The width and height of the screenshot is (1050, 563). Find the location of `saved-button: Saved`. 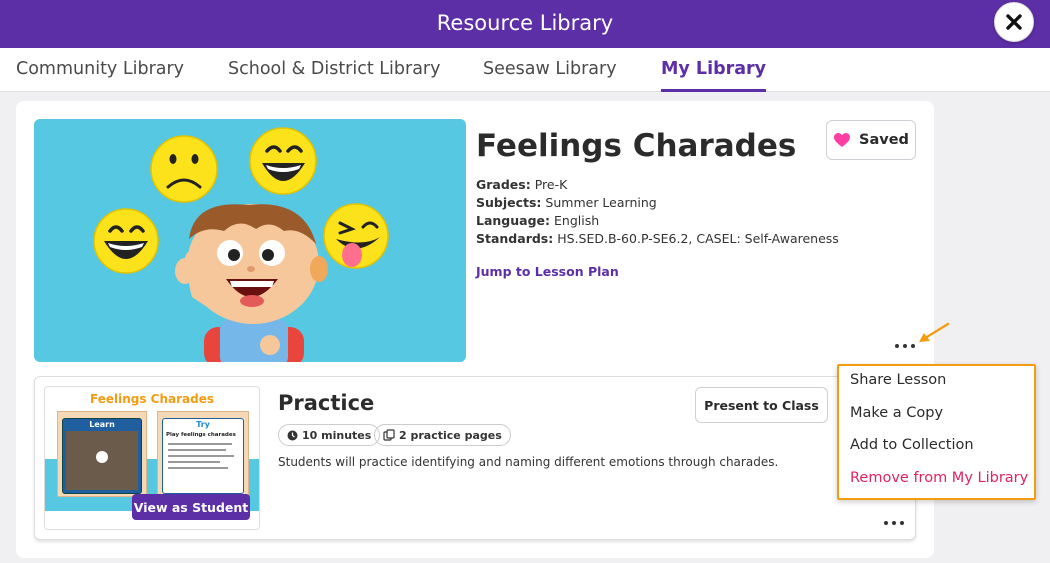

saved-button: Saved is located at coordinates (871, 140).